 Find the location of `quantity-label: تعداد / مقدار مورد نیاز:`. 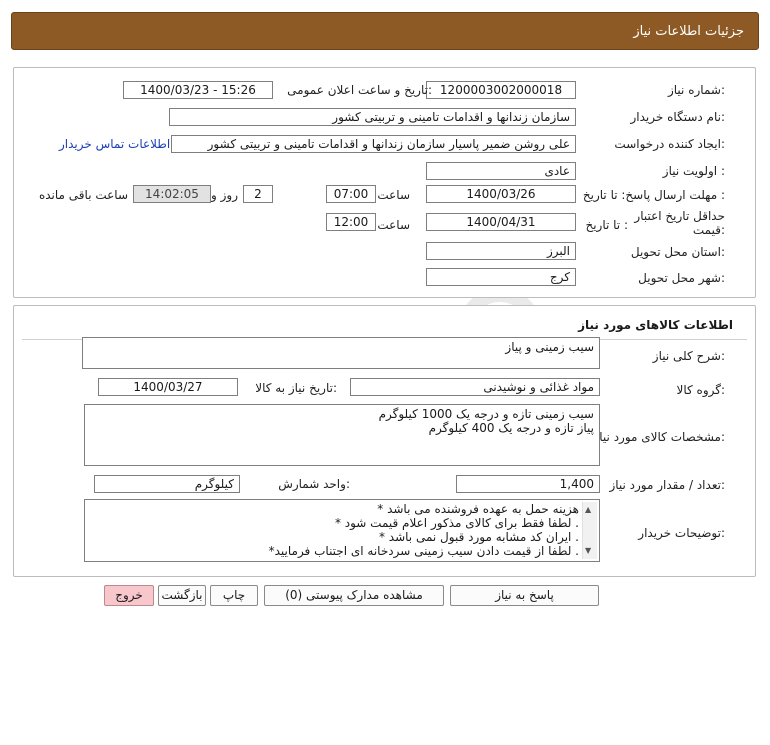

quantity-label: تعداد / مقدار مورد نیاز: is located at coordinates (667, 485).